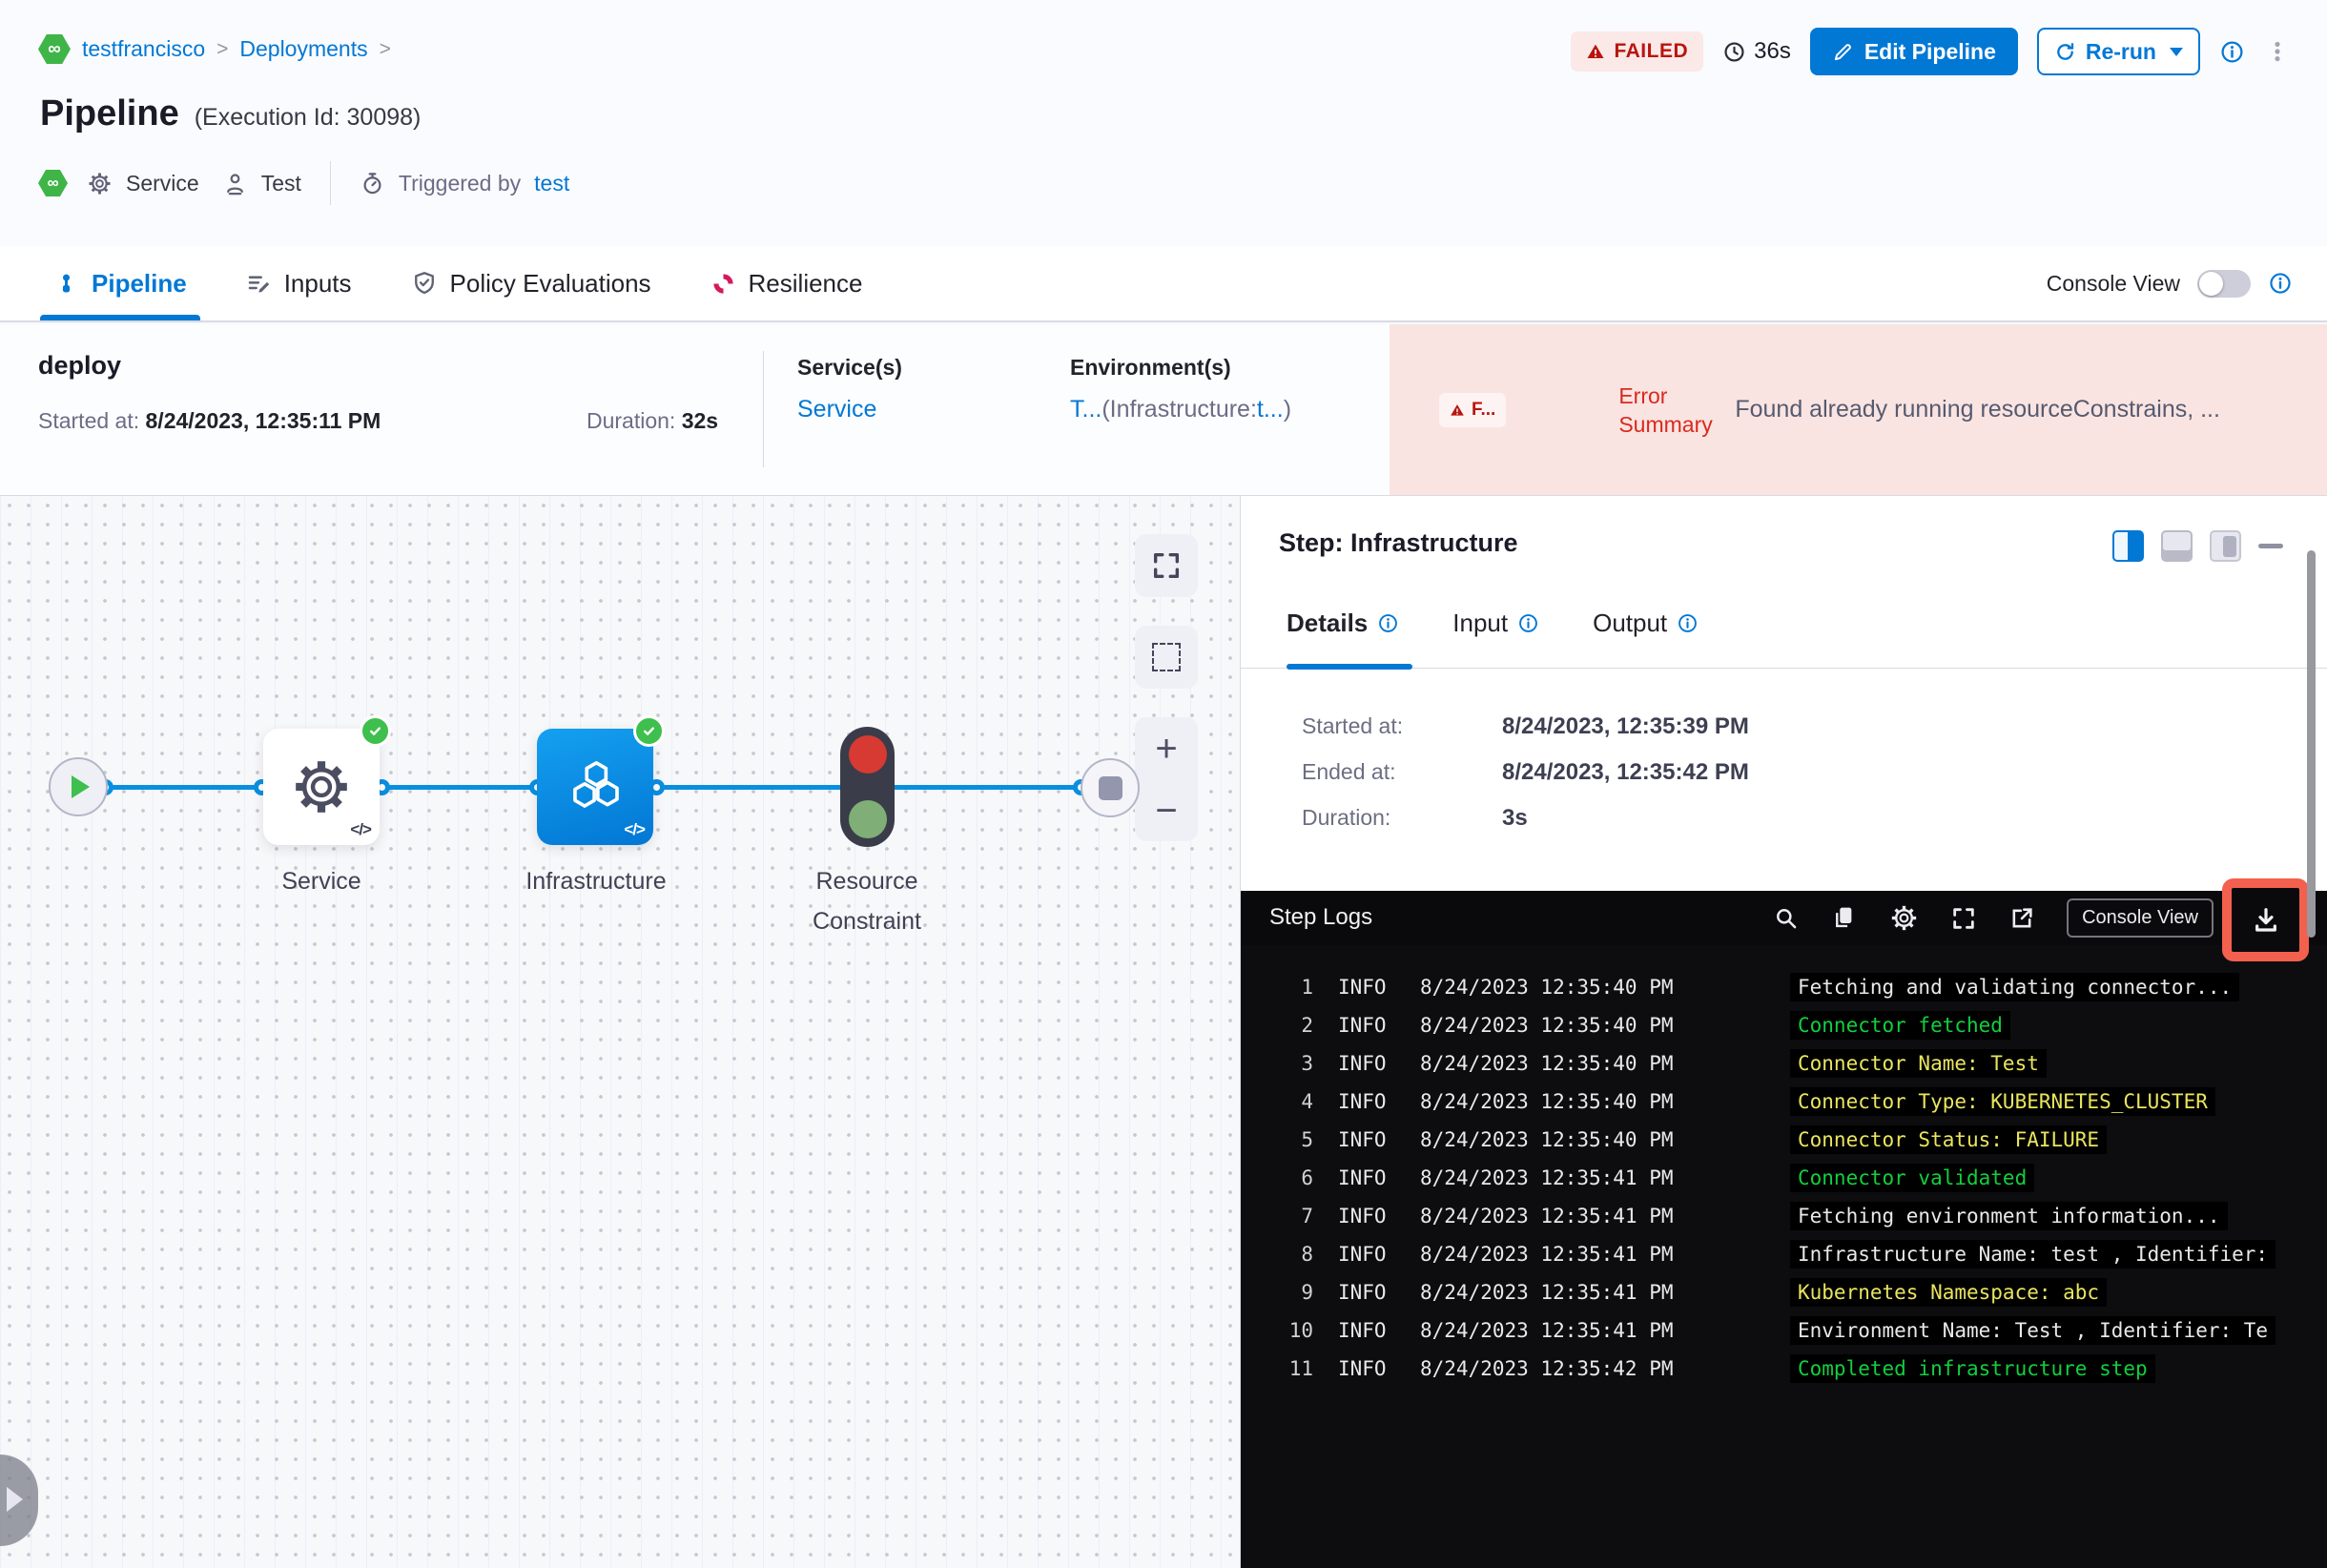 The height and width of the screenshot is (1568, 2327). I want to click on service-link: Service, so click(849, 409).